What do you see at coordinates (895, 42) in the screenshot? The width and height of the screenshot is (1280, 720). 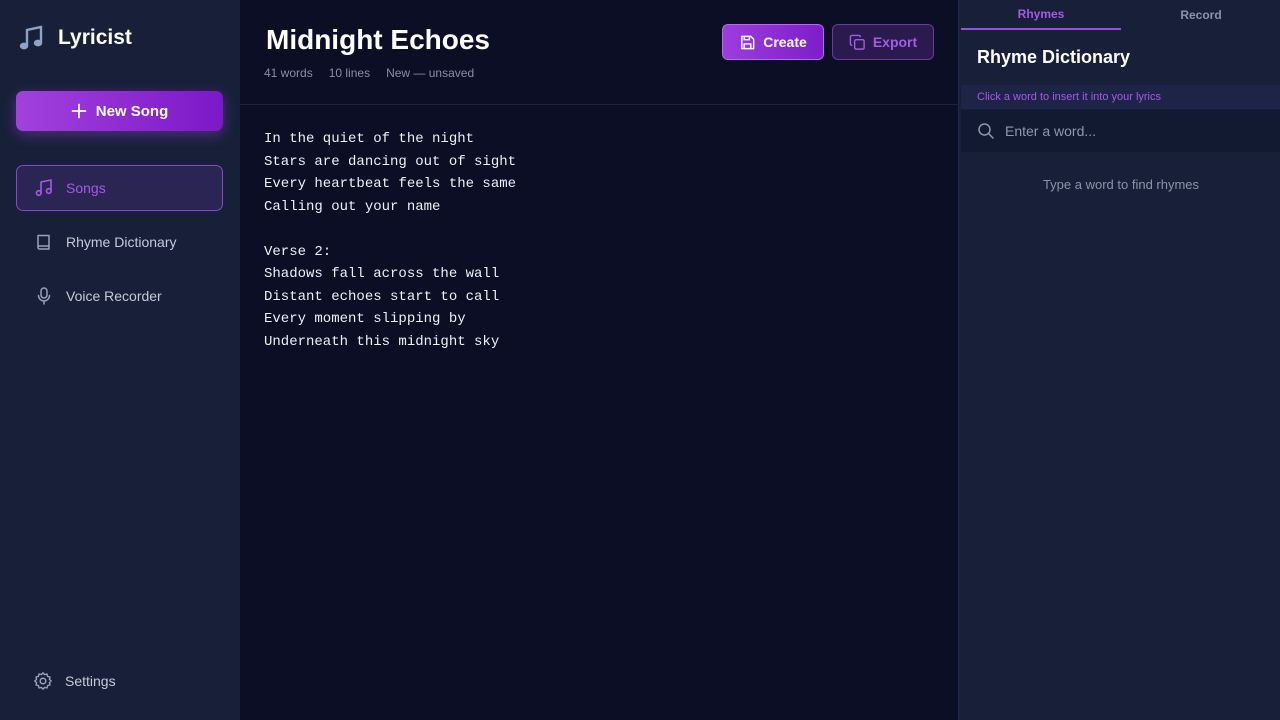 I see `export-label: Export` at bounding box center [895, 42].